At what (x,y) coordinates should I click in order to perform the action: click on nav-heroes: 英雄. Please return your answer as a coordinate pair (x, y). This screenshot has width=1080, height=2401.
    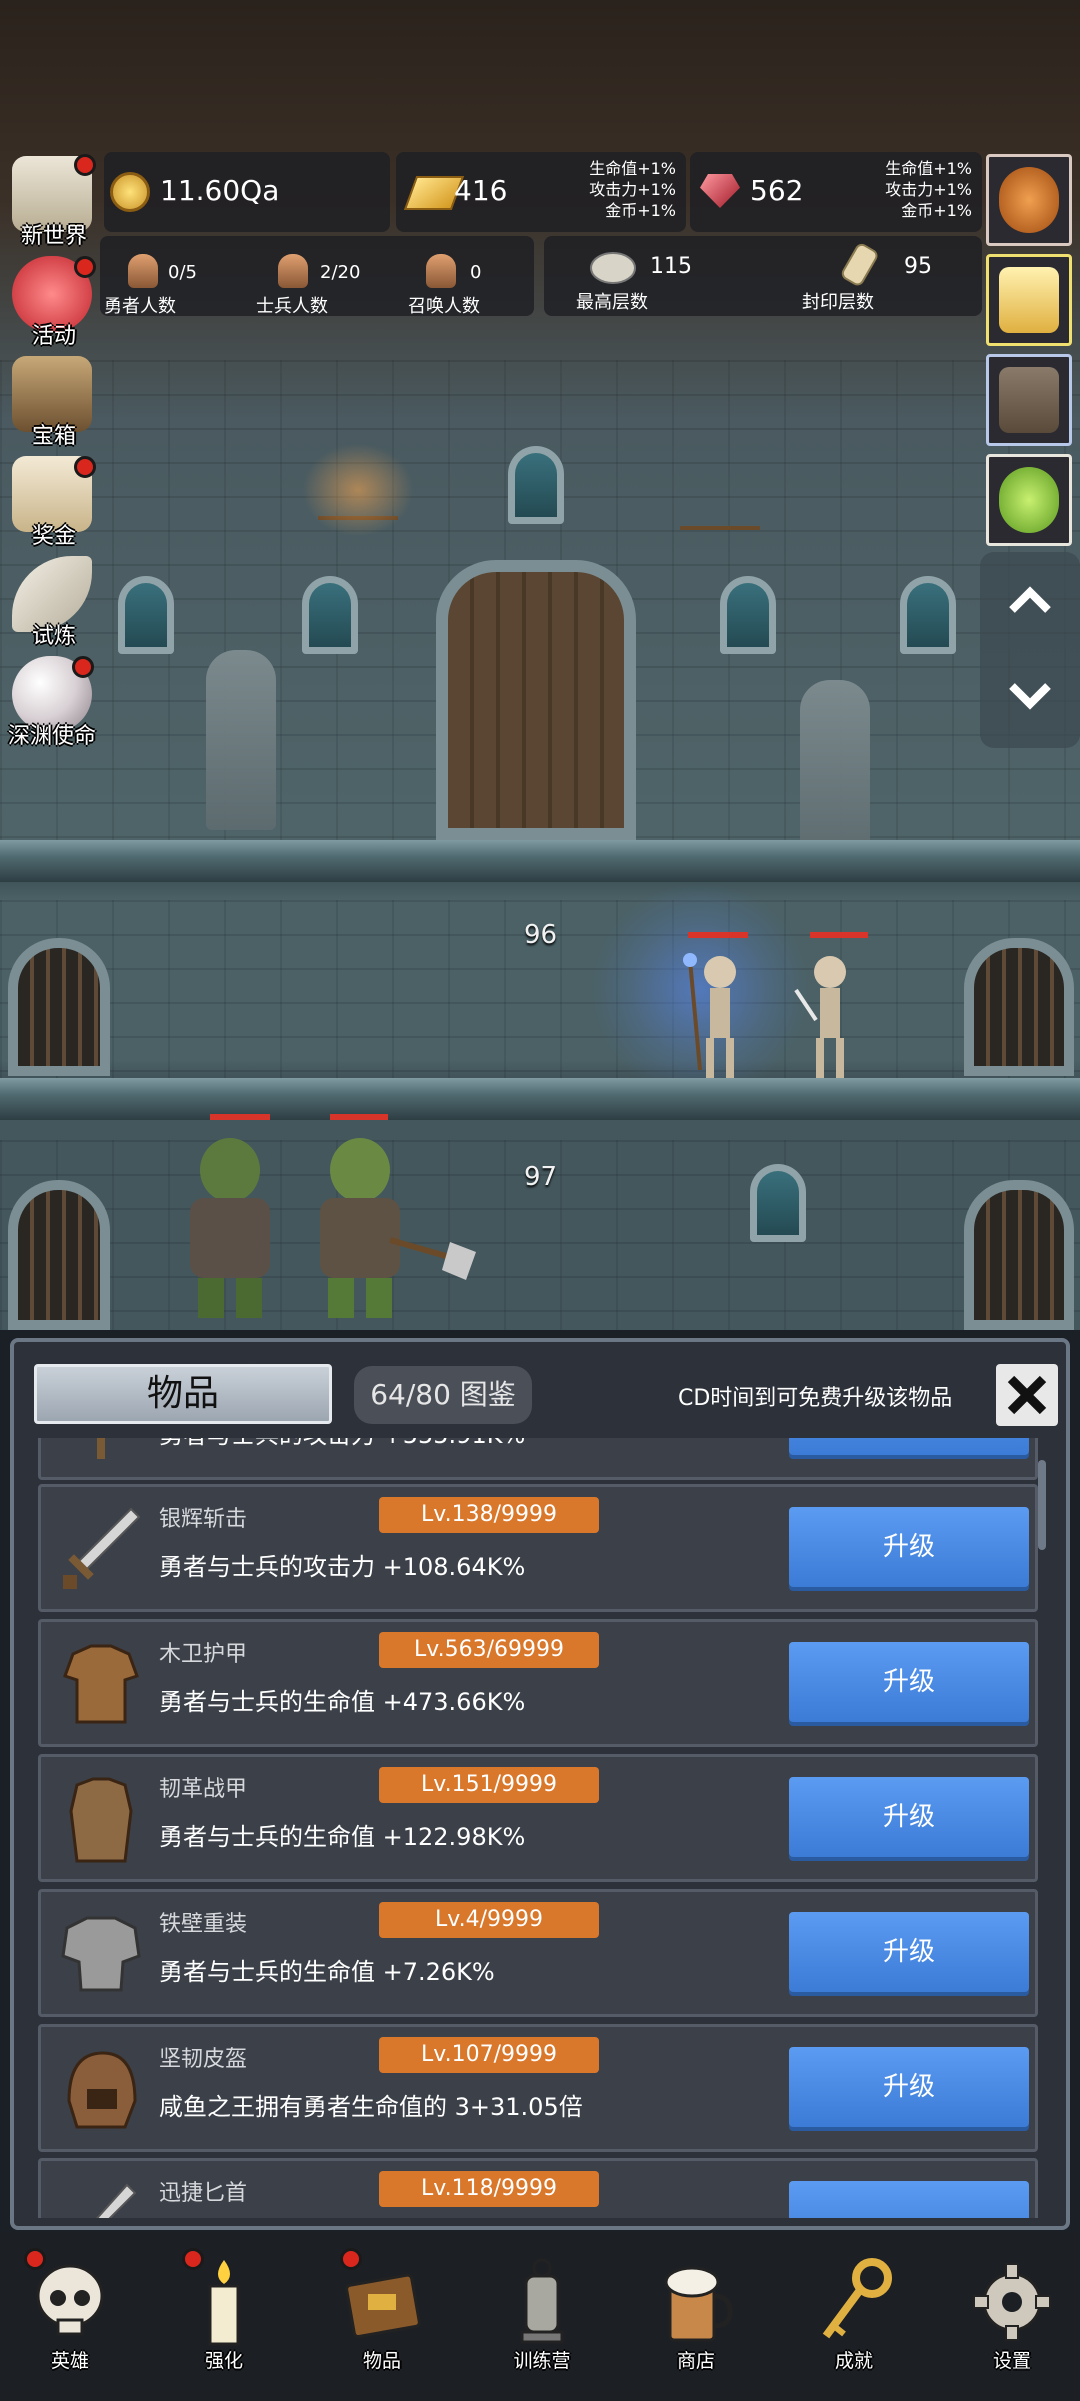
    Looking at the image, I should click on (67, 2317).